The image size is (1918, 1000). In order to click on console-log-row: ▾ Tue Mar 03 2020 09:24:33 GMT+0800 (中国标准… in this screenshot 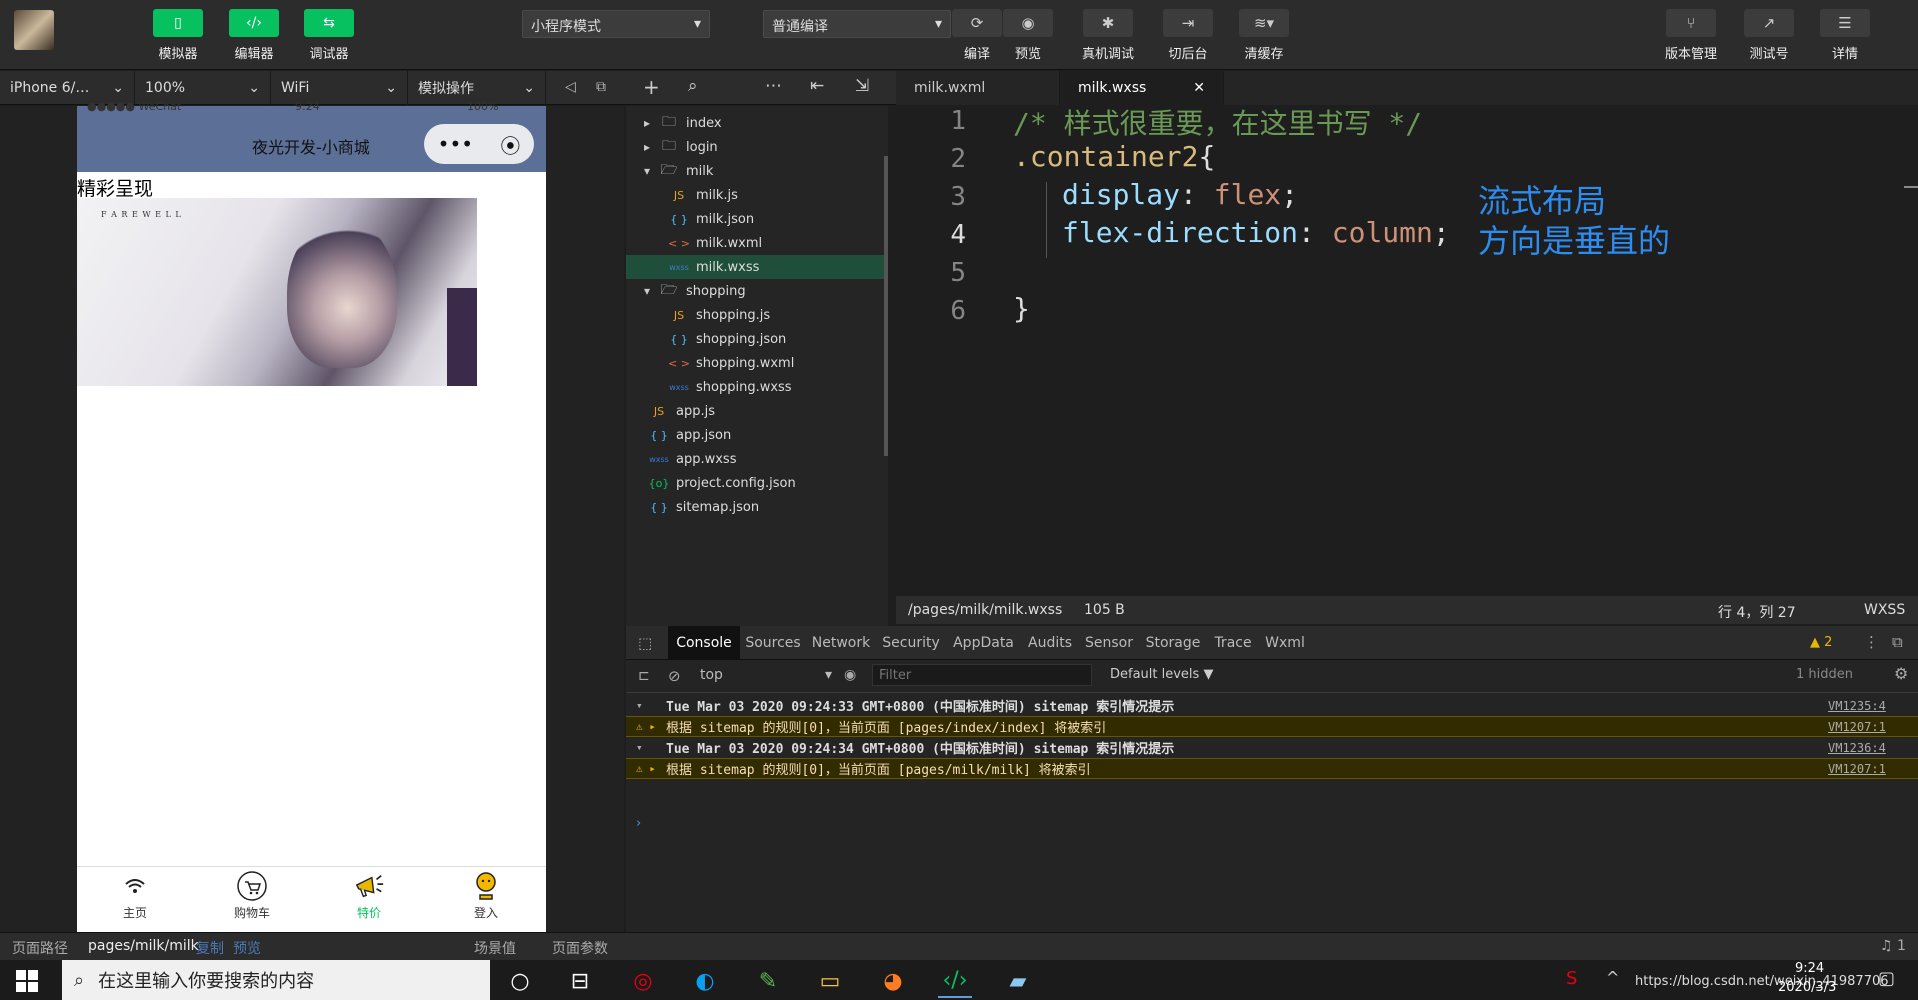, I will do `click(1272, 705)`.